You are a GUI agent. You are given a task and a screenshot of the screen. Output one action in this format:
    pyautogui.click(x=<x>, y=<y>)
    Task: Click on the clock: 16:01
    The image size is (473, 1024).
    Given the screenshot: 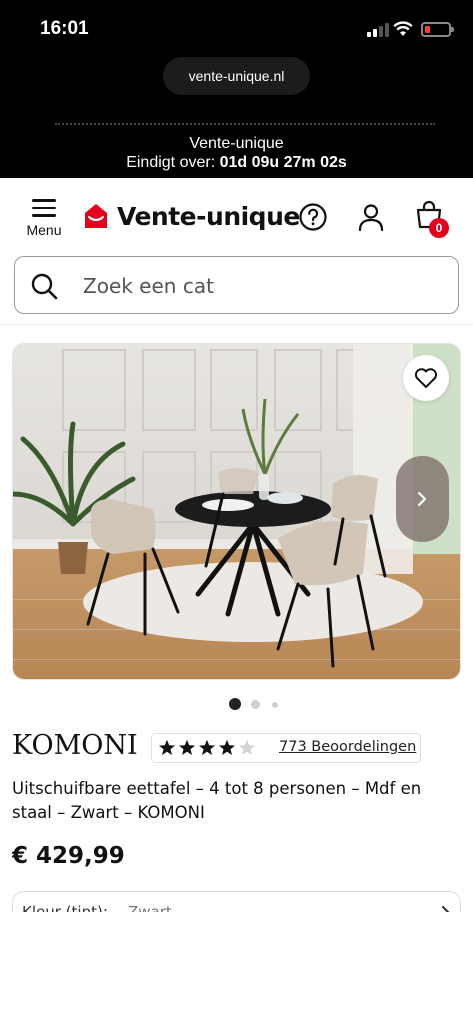 What is the action you would take?
    pyautogui.click(x=64, y=28)
    